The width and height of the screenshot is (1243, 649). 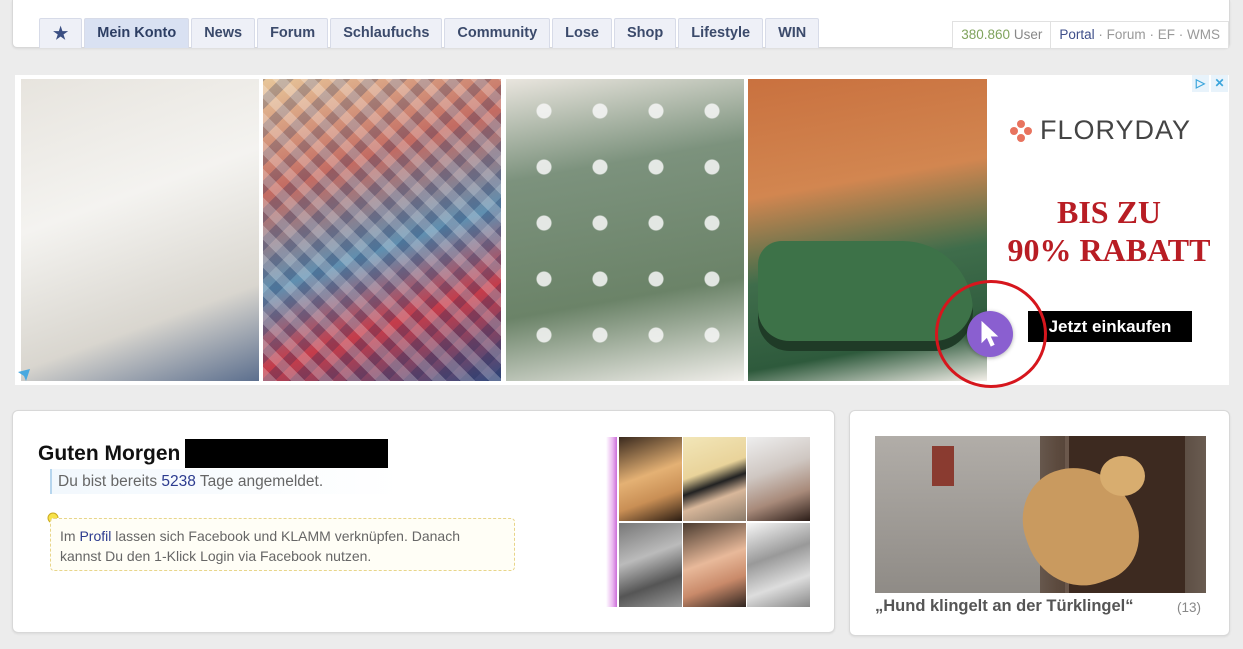 I want to click on video-thumbnail, so click(x=1040, y=514).